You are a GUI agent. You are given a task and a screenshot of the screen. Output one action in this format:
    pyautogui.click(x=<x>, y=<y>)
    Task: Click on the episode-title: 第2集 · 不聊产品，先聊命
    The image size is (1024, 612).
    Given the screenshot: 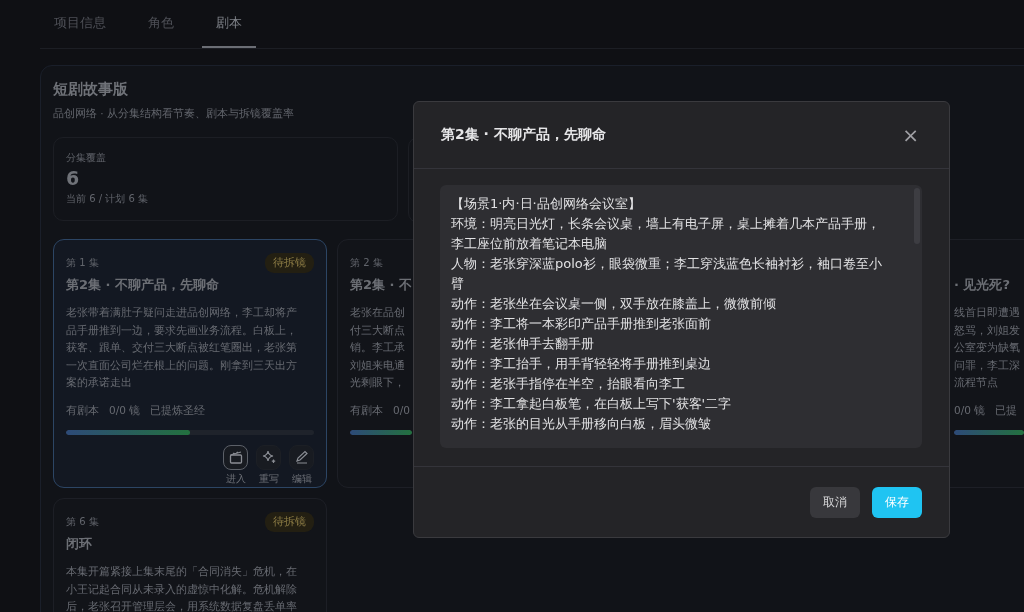 What is the action you would take?
    pyautogui.click(x=143, y=285)
    